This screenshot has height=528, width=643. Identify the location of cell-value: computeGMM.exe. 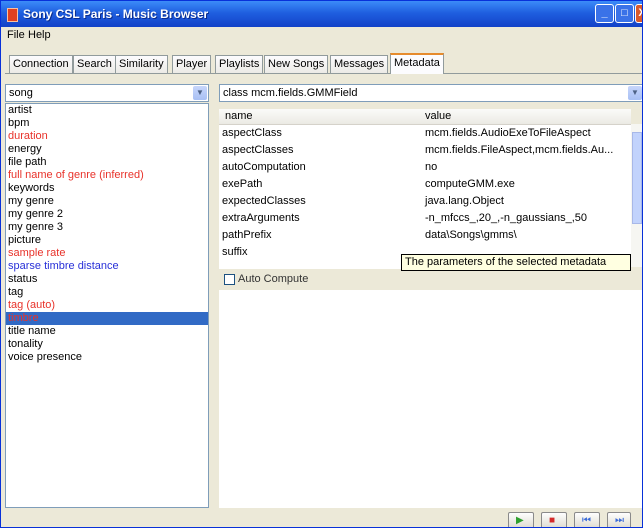
(470, 184).